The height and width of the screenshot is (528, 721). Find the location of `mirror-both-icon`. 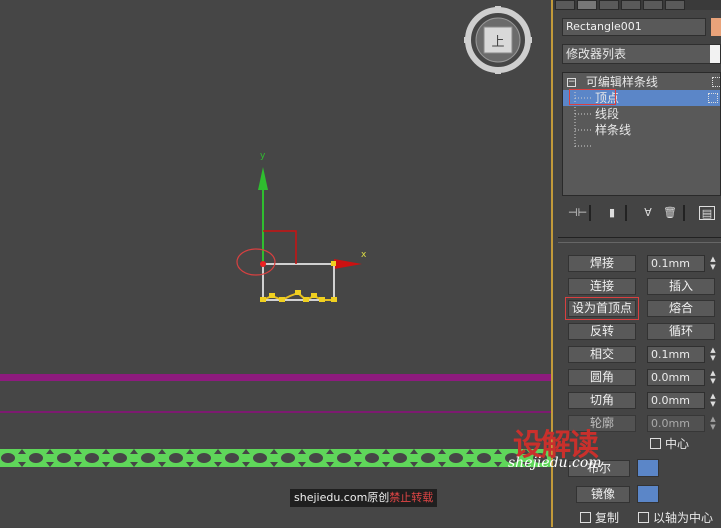

mirror-both-icon is located at coordinates (698, 494).